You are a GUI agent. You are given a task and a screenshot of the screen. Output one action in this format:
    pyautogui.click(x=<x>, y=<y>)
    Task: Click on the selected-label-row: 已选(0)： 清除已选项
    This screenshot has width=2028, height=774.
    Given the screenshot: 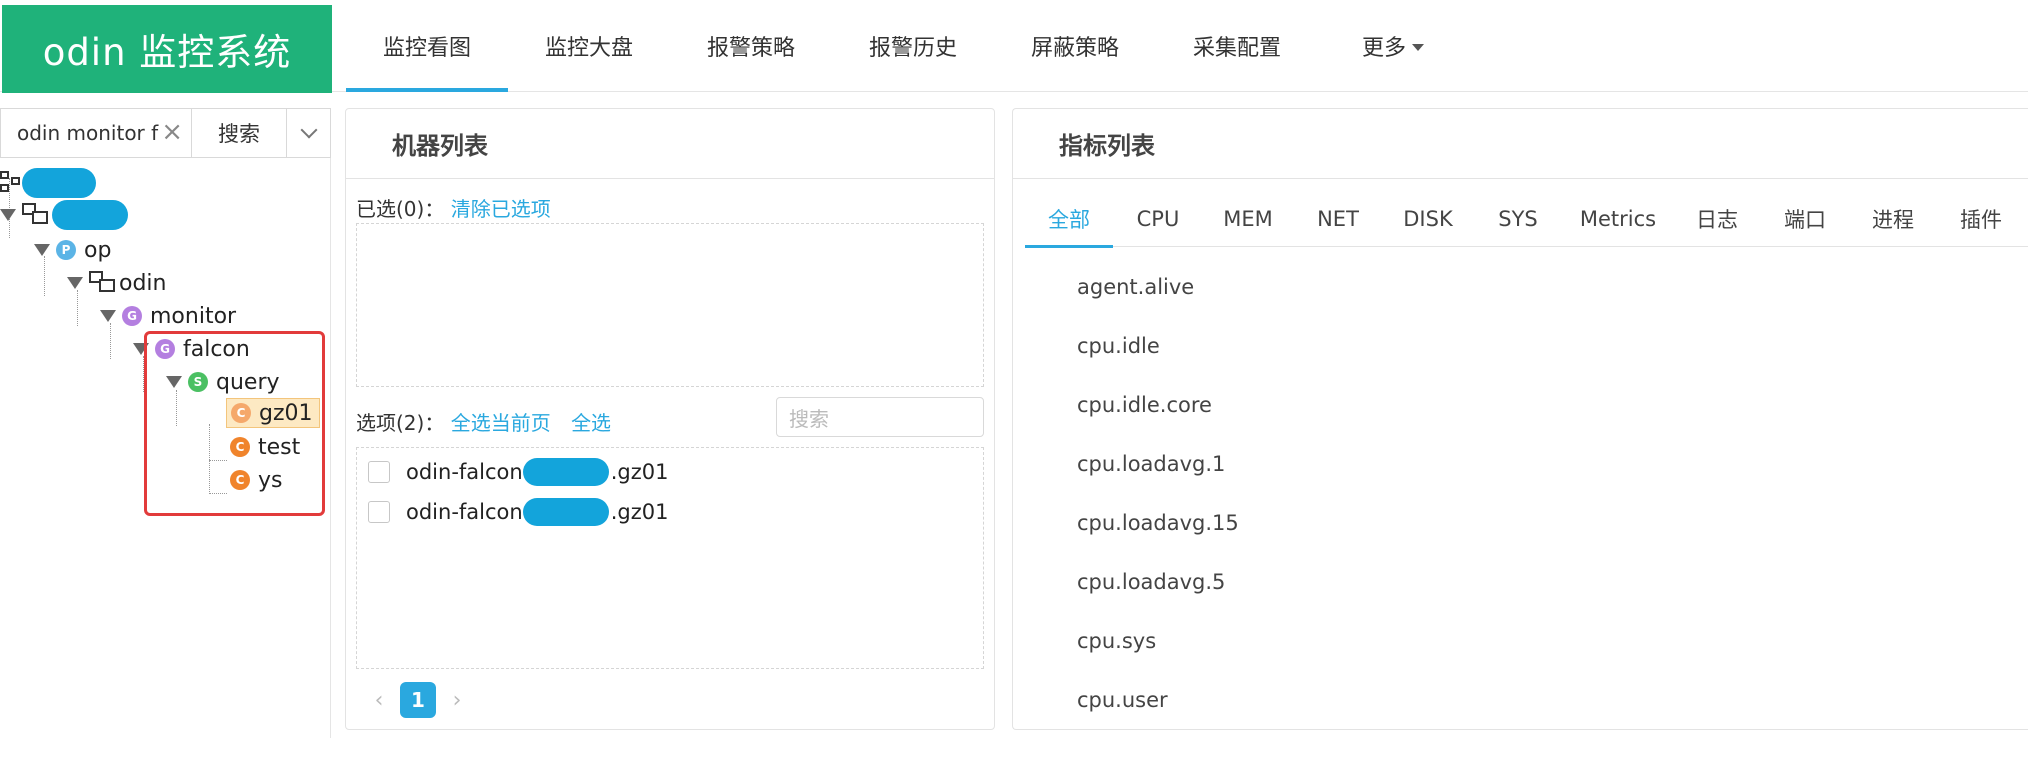 What is the action you would take?
    pyautogui.click(x=453, y=207)
    